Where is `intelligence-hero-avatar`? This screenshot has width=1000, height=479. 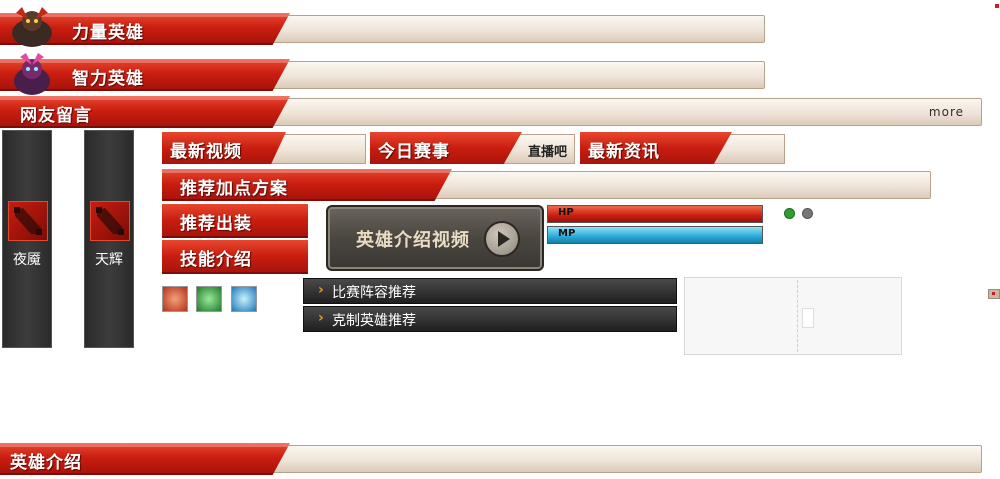
intelligence-hero-avatar is located at coordinates (29, 73).